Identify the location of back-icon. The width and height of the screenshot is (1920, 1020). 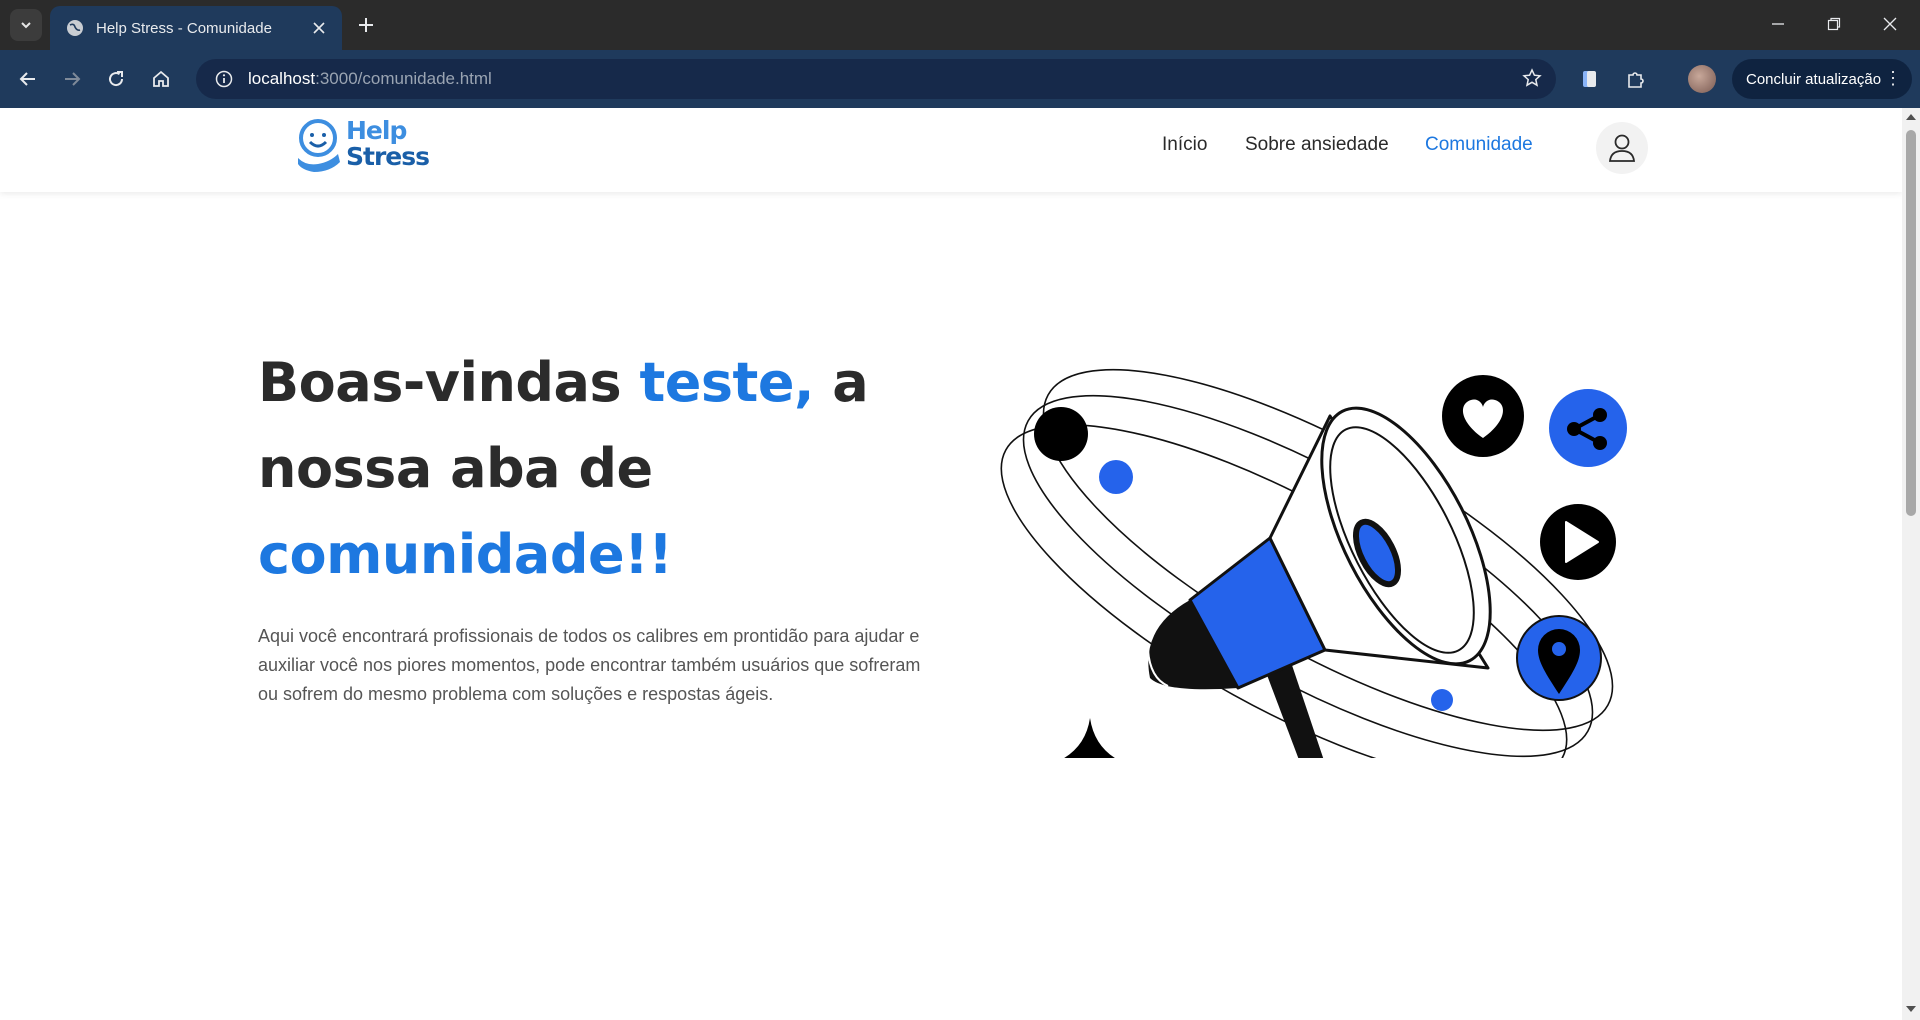
(27, 79).